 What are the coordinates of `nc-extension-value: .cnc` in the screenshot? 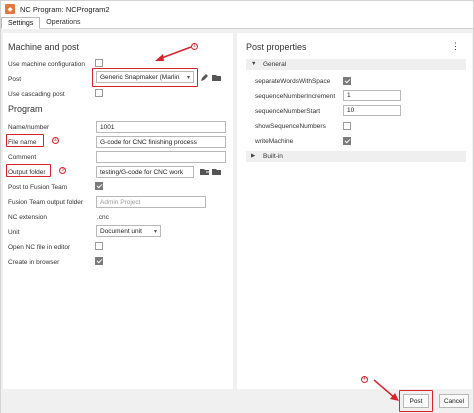 It's located at (103, 217).